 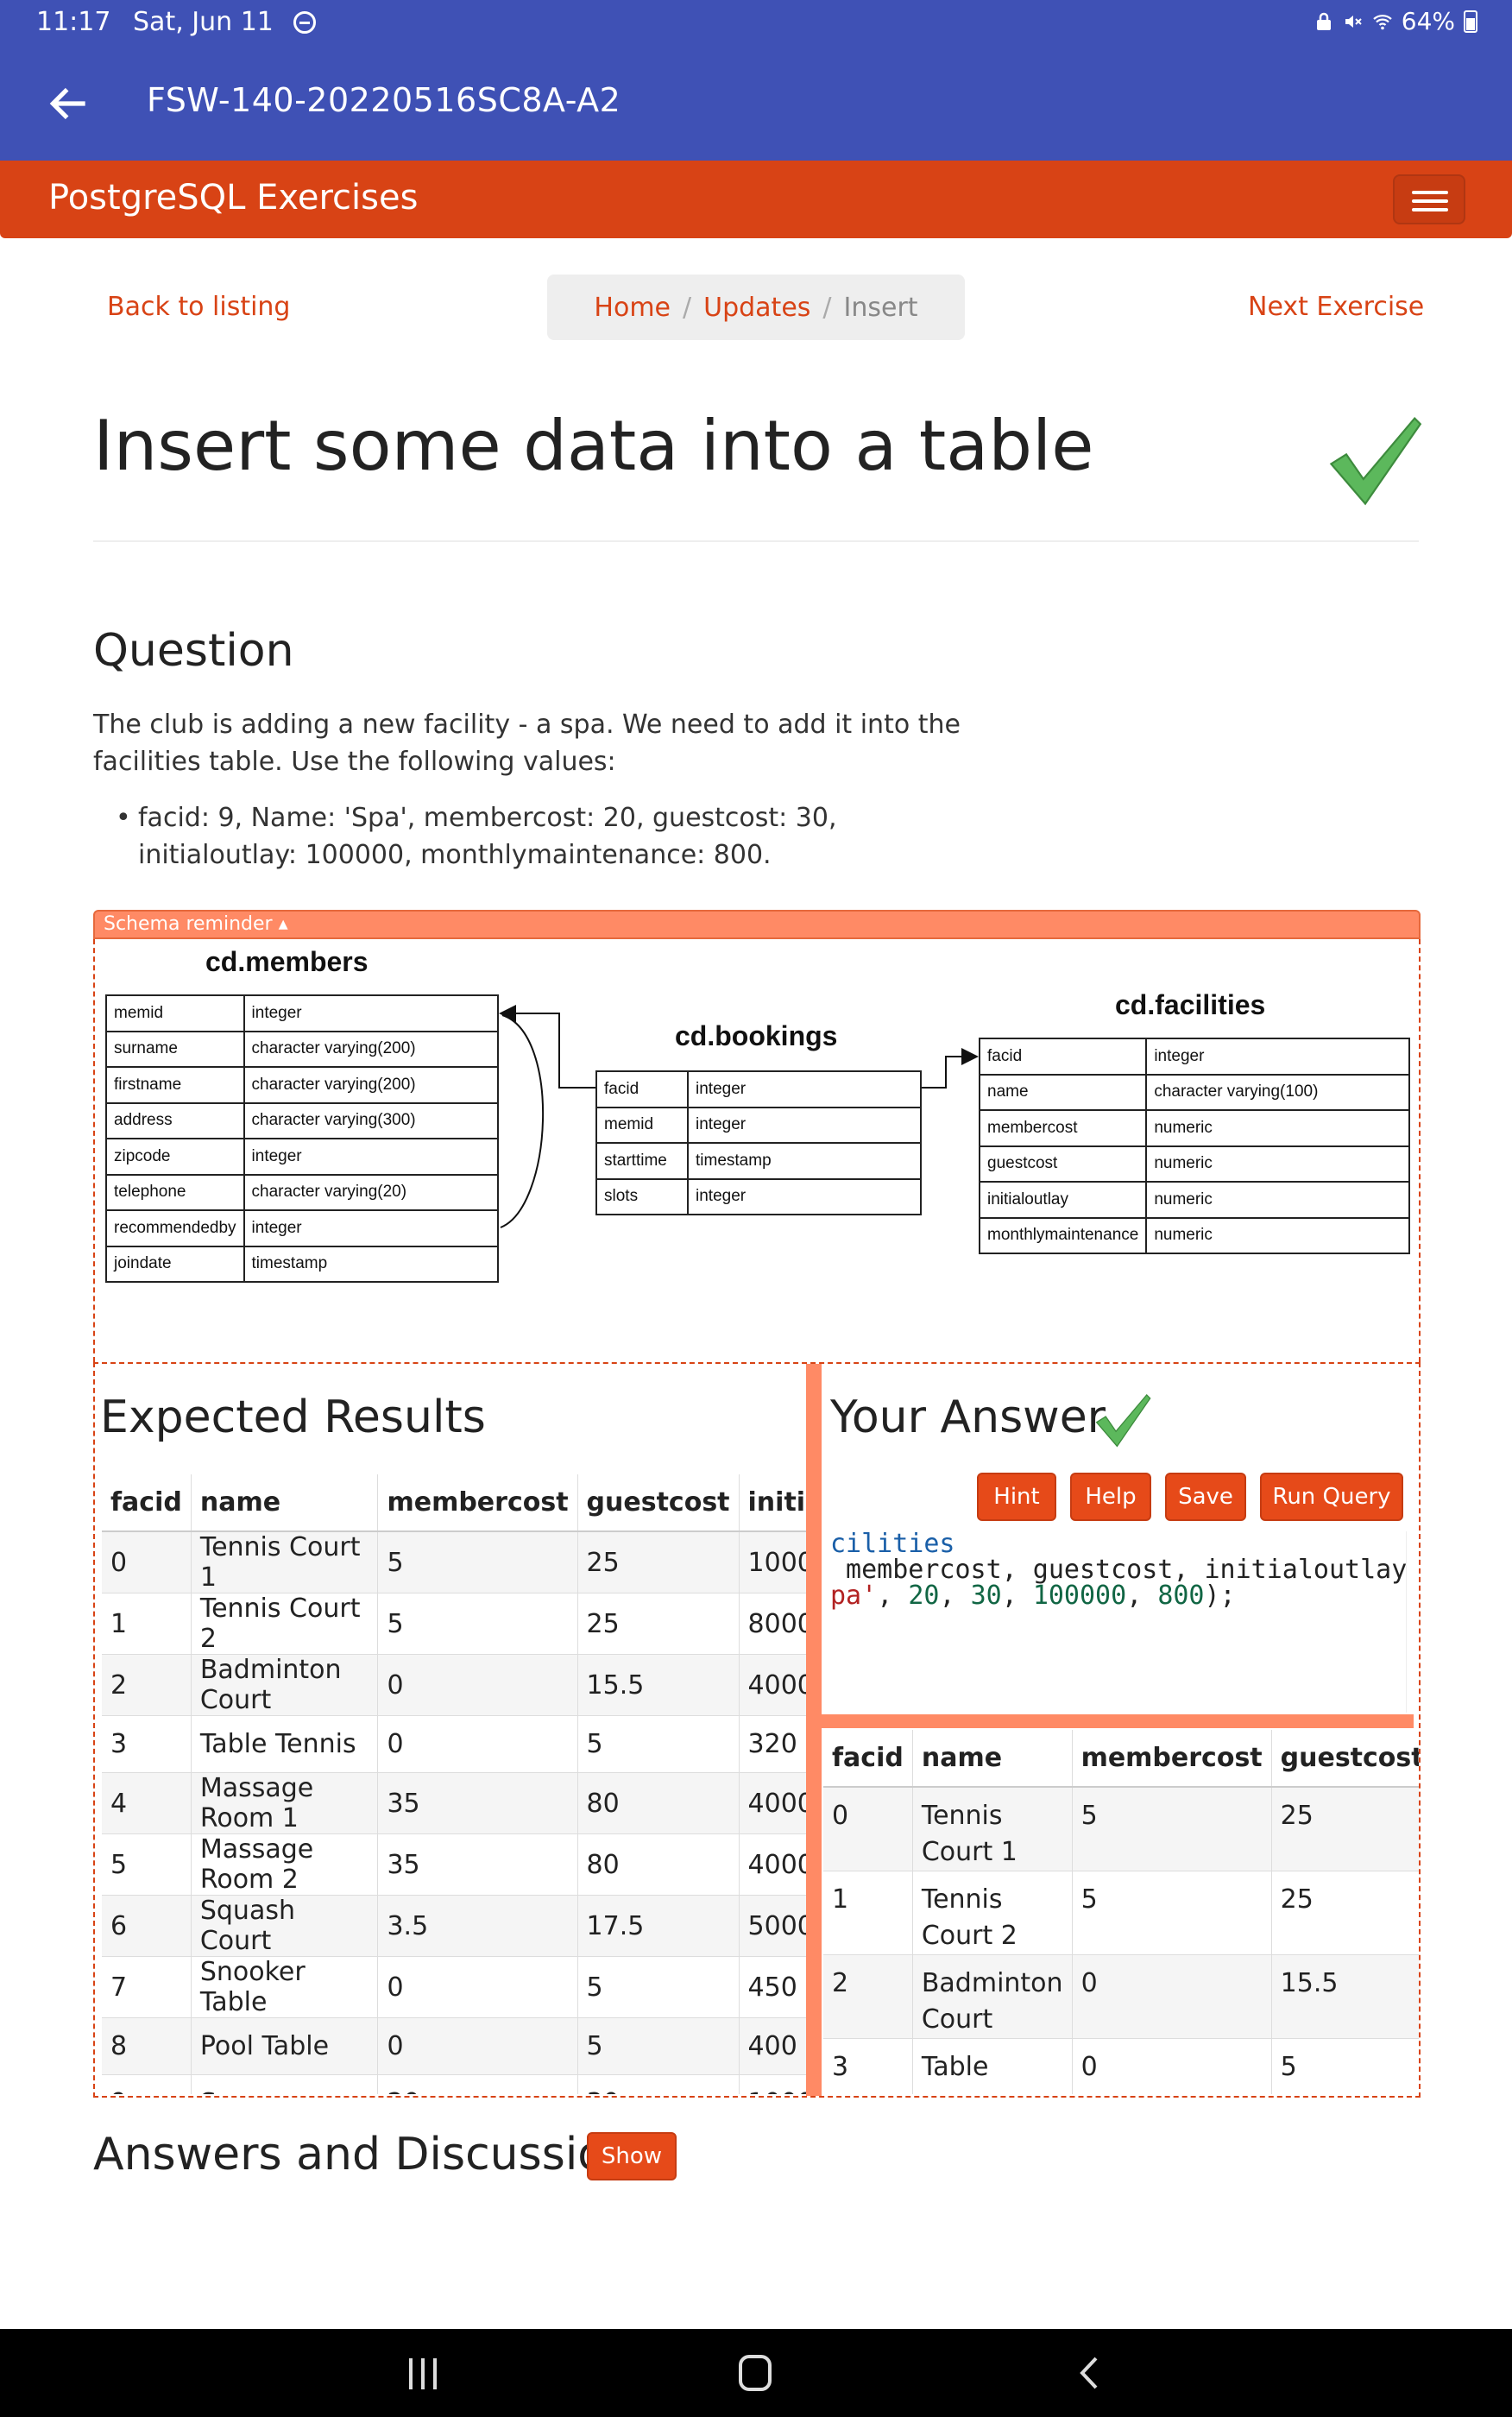 What do you see at coordinates (147, 2084) in the screenshot?
I see `table-cell: 9` at bounding box center [147, 2084].